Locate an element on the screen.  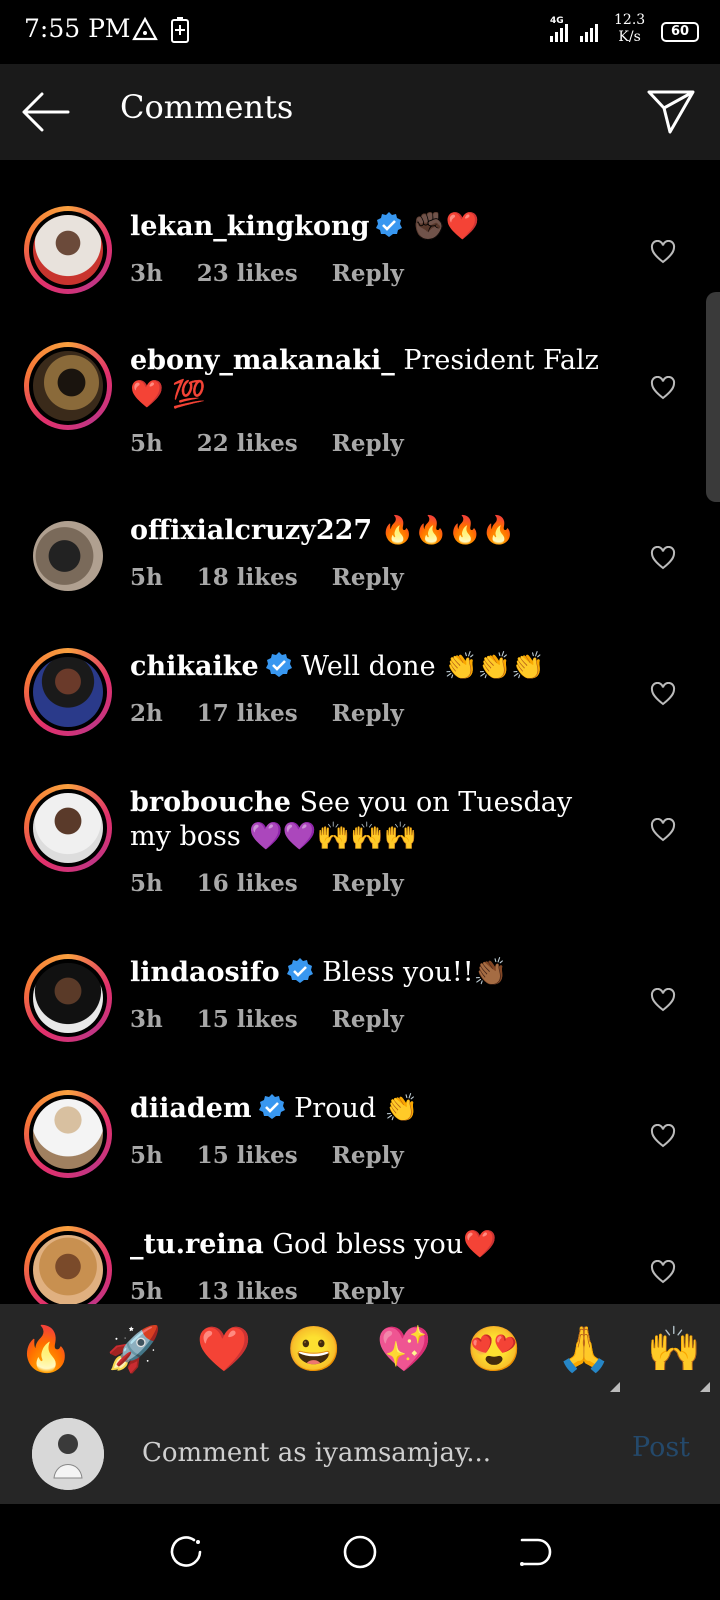
back-button is located at coordinates (46, 112).